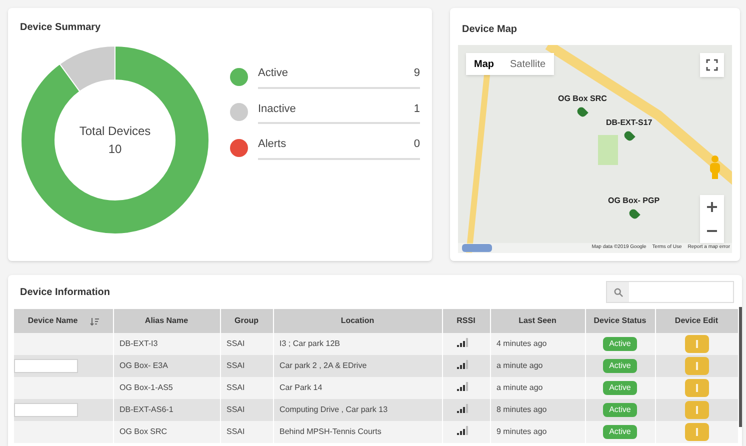 The height and width of the screenshot is (446, 746). I want to click on column-header: Device Name, so click(53, 321).